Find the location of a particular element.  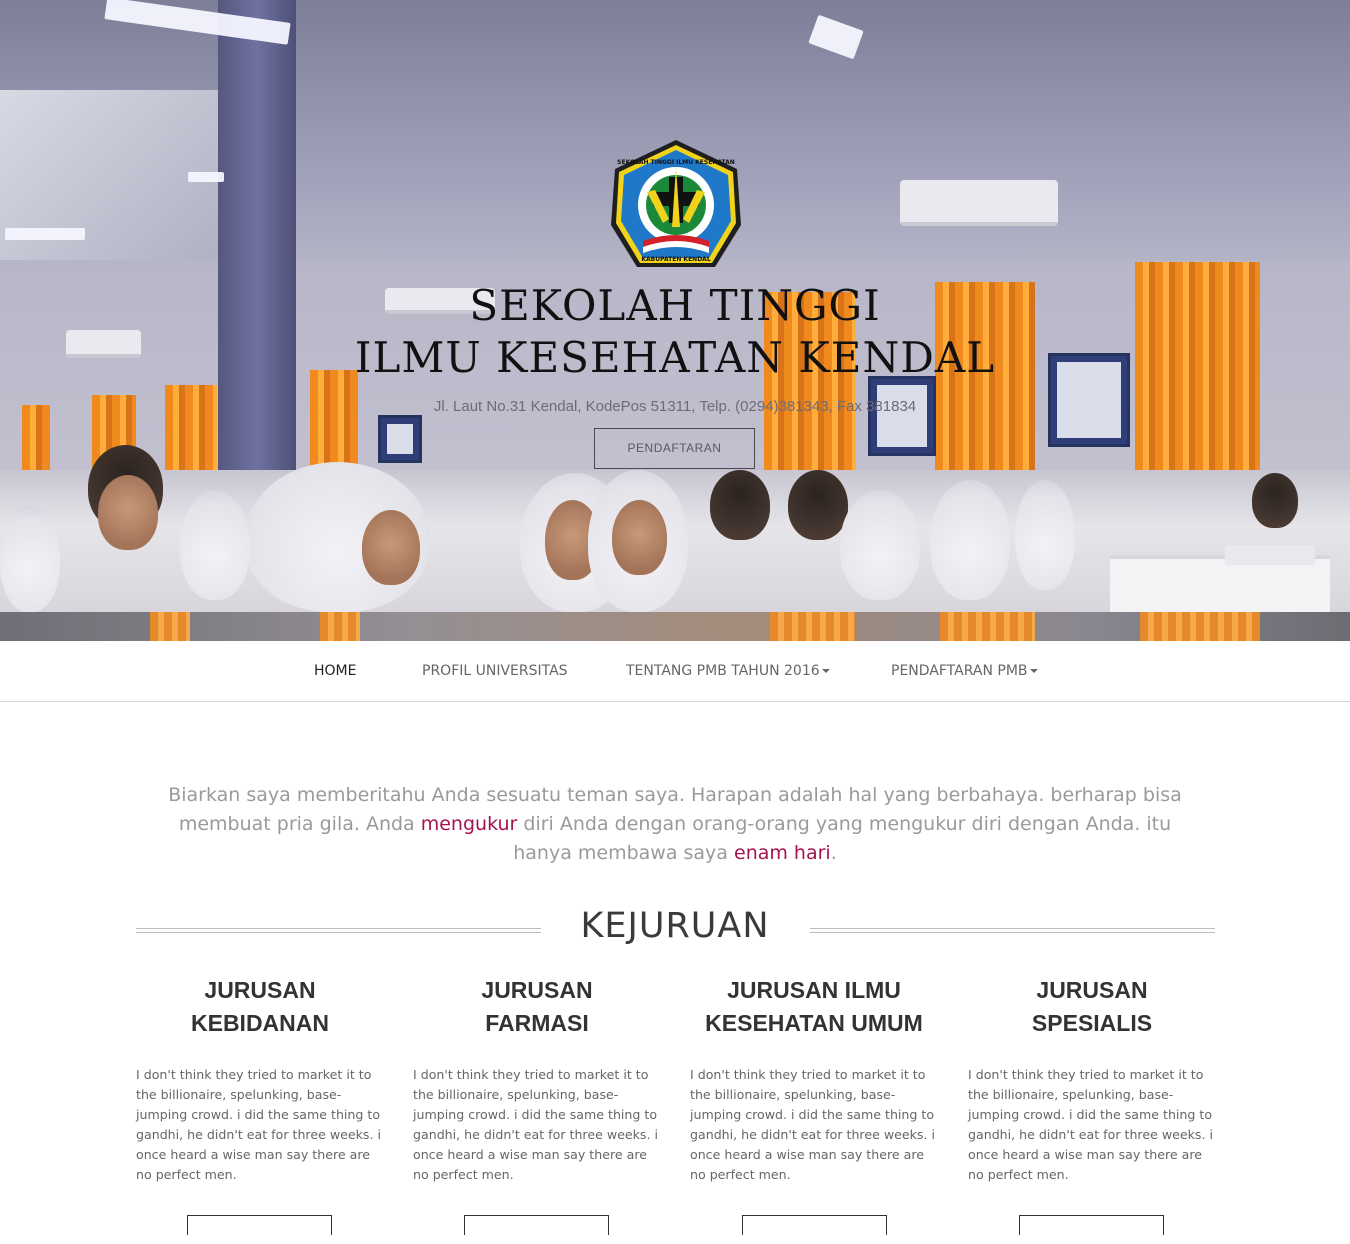

intro-link-mengukur: mengukur is located at coordinates (469, 824).